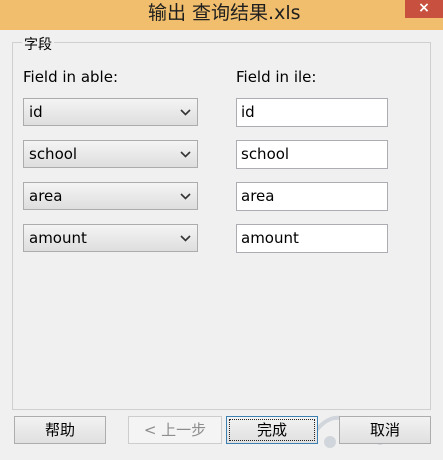  I want to click on file-field-input-id: id, so click(312, 112).